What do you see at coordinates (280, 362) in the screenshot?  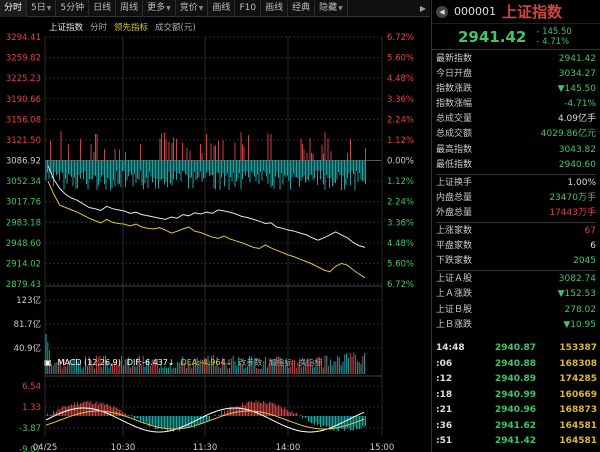 I see `macd-add-button: 加指标` at bounding box center [280, 362].